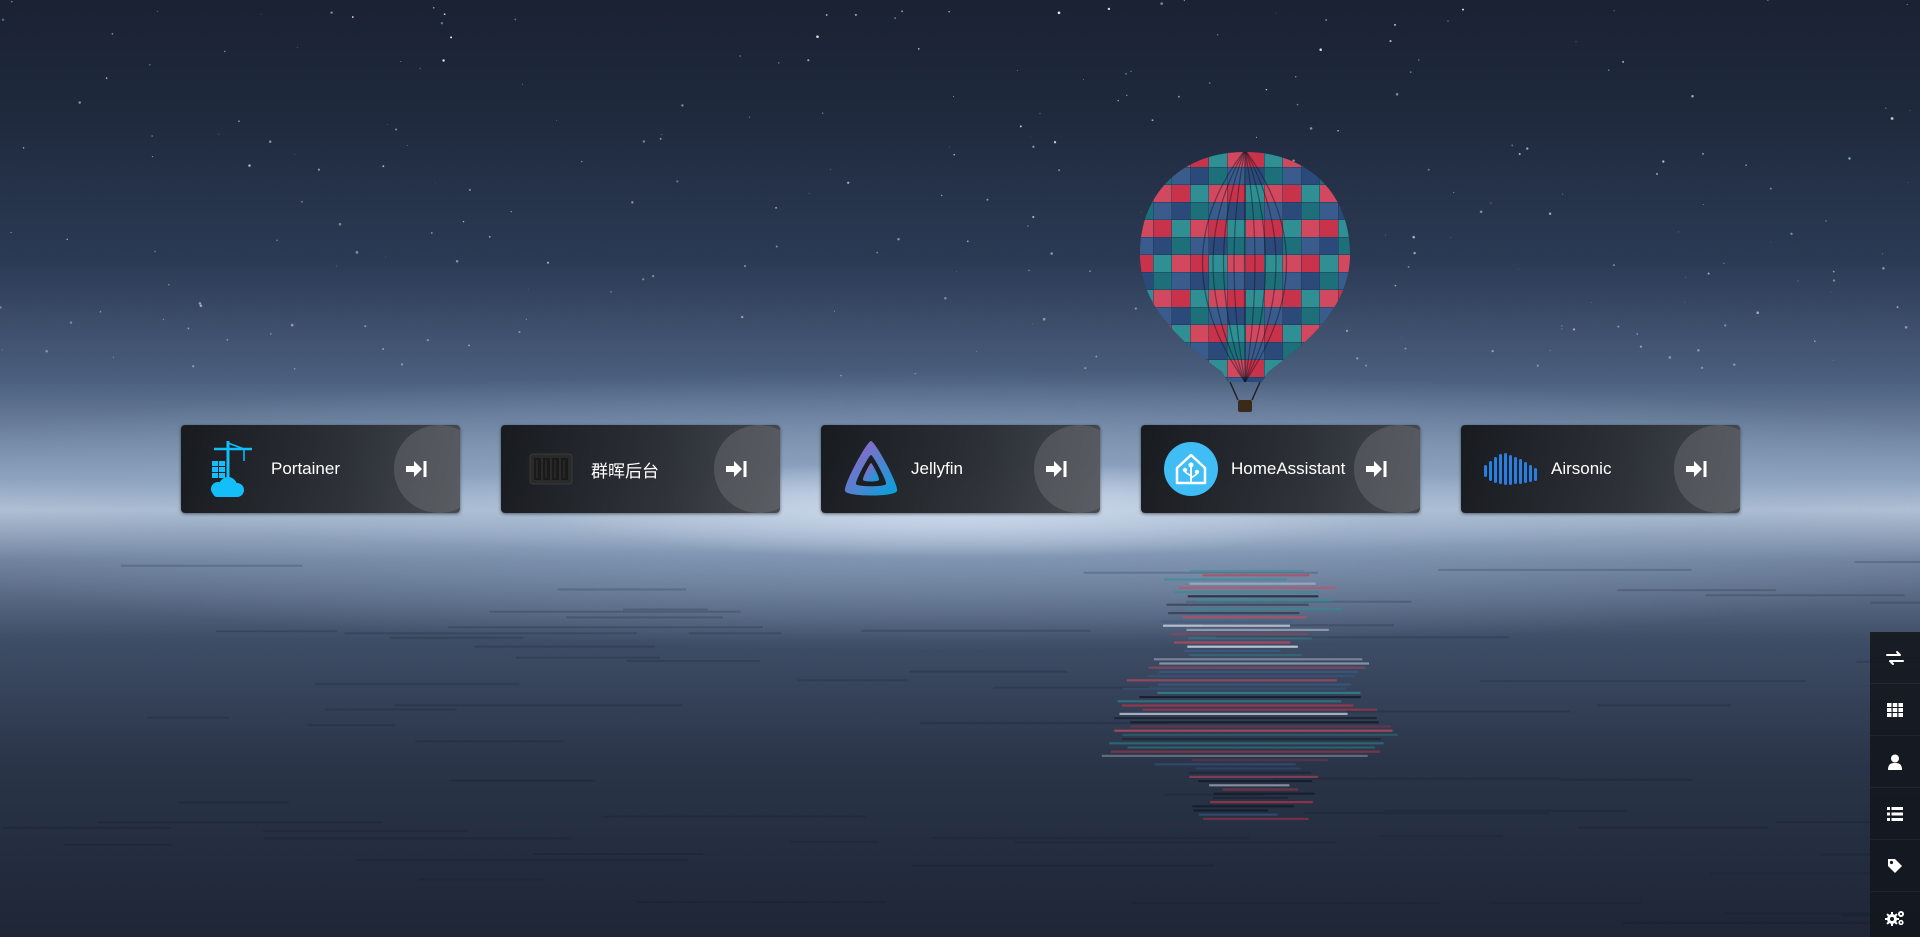  I want to click on tag-icon, so click(1895, 865).